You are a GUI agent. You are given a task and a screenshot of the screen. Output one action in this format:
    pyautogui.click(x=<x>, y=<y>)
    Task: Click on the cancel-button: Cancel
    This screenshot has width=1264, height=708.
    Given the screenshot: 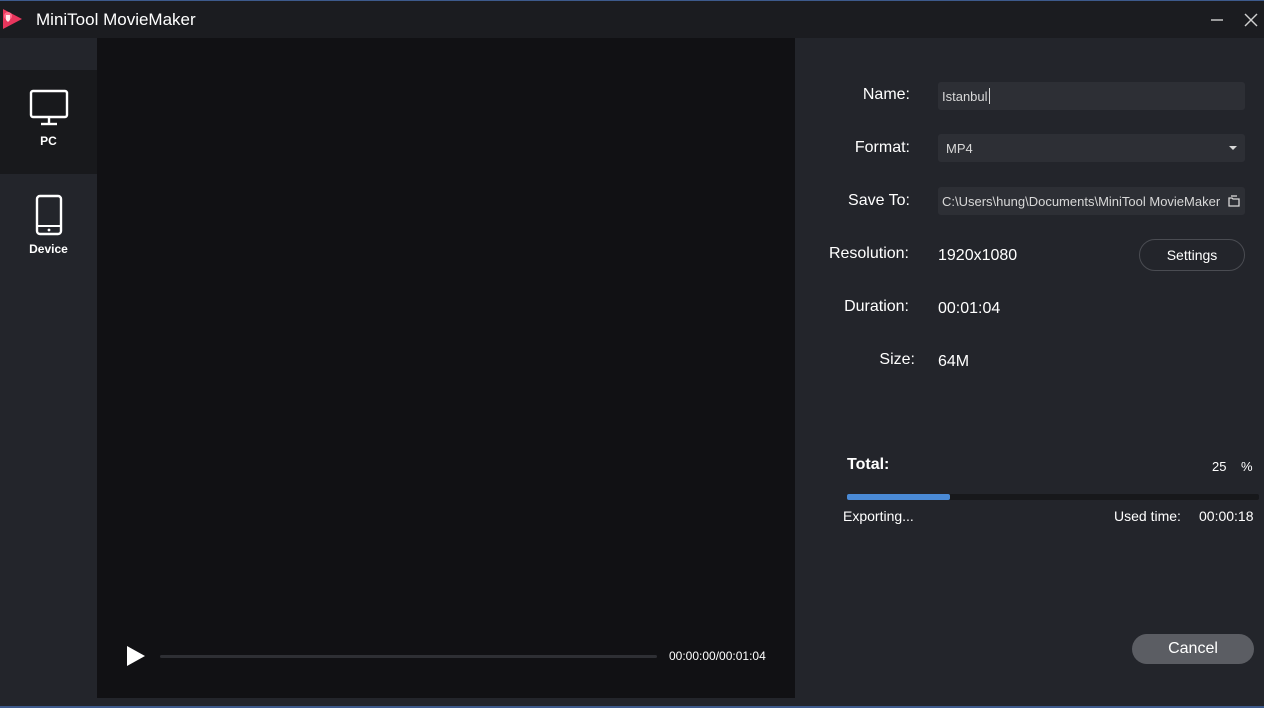 What is the action you would take?
    pyautogui.click(x=1193, y=649)
    